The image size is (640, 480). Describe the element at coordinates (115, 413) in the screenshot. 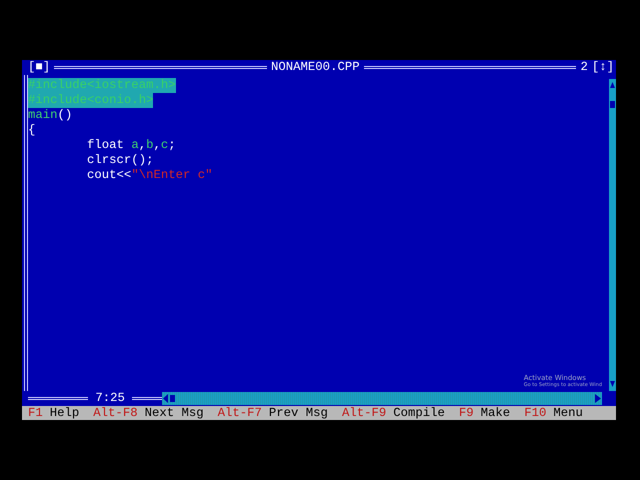

I see `hotkey: Alt-F8` at that location.